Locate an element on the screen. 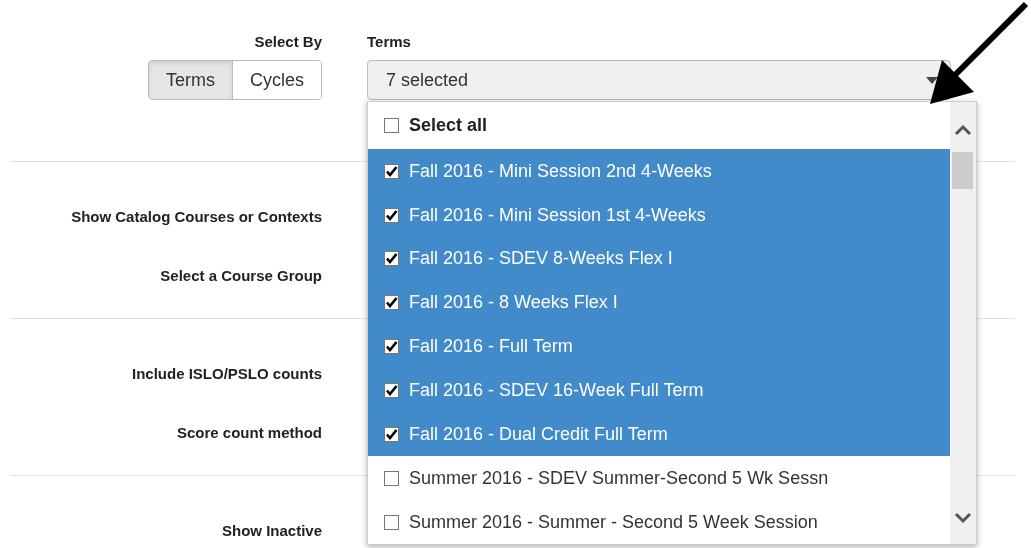  term-option: Fall 2016 - Full Term is located at coordinates (659, 346).